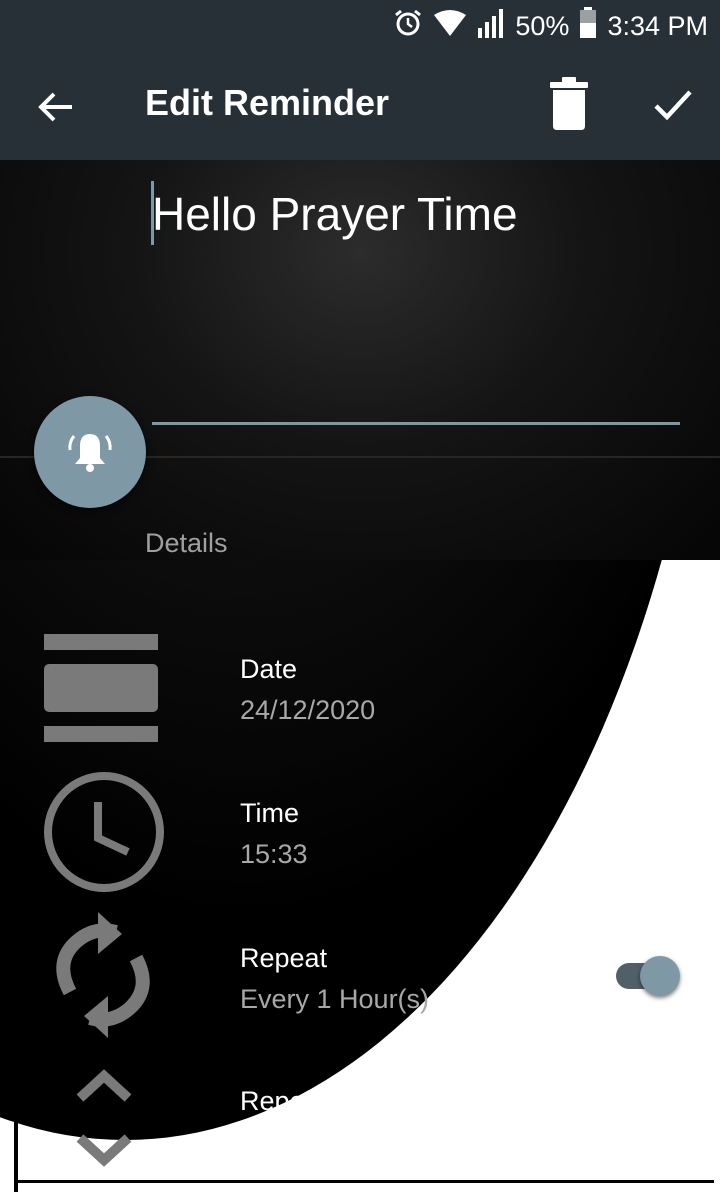 This screenshot has width=720, height=1199. Describe the element at coordinates (416, 214) in the screenshot. I see `reminder-title-input: Hello Prayer Time` at that location.